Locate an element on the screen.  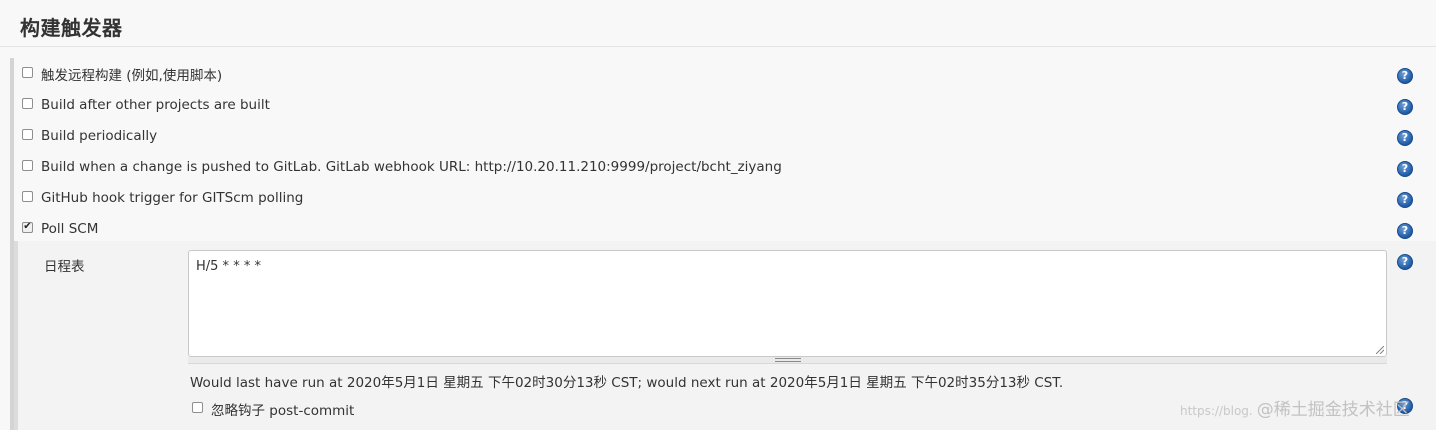
watermark-url: https://blog. is located at coordinates (1216, 411).